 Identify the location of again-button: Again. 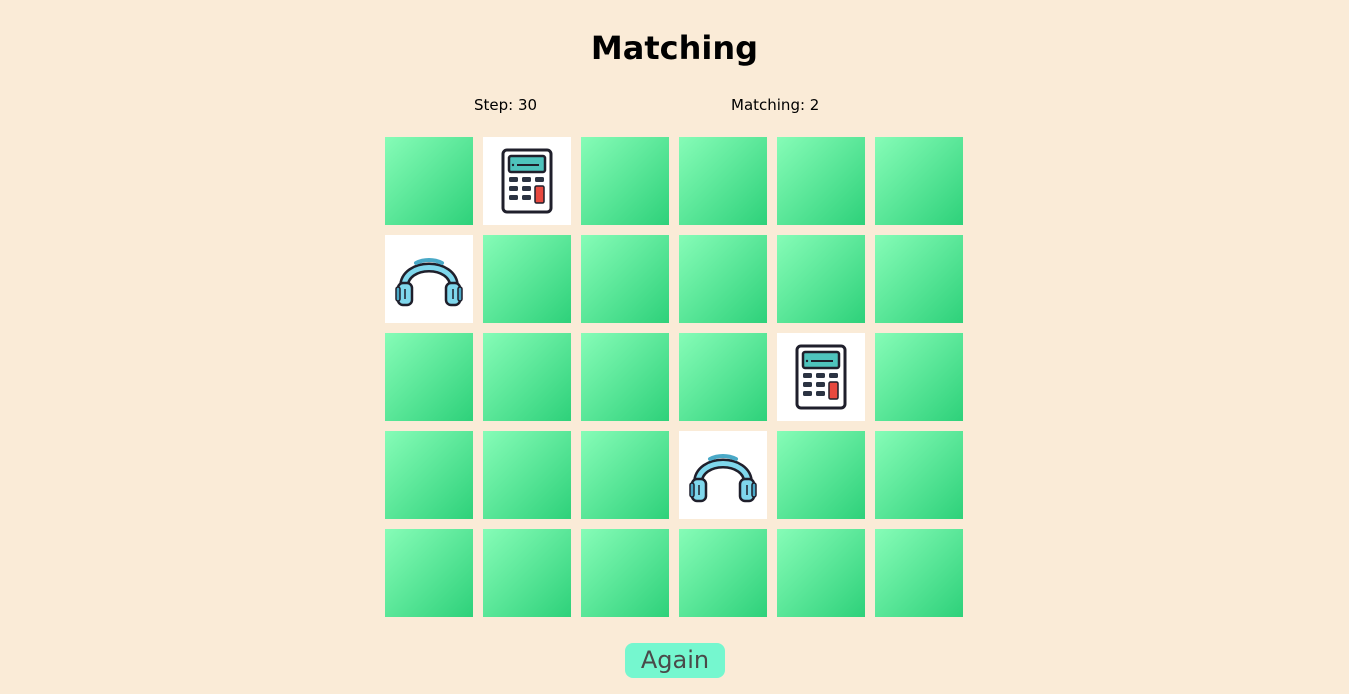
(675, 660).